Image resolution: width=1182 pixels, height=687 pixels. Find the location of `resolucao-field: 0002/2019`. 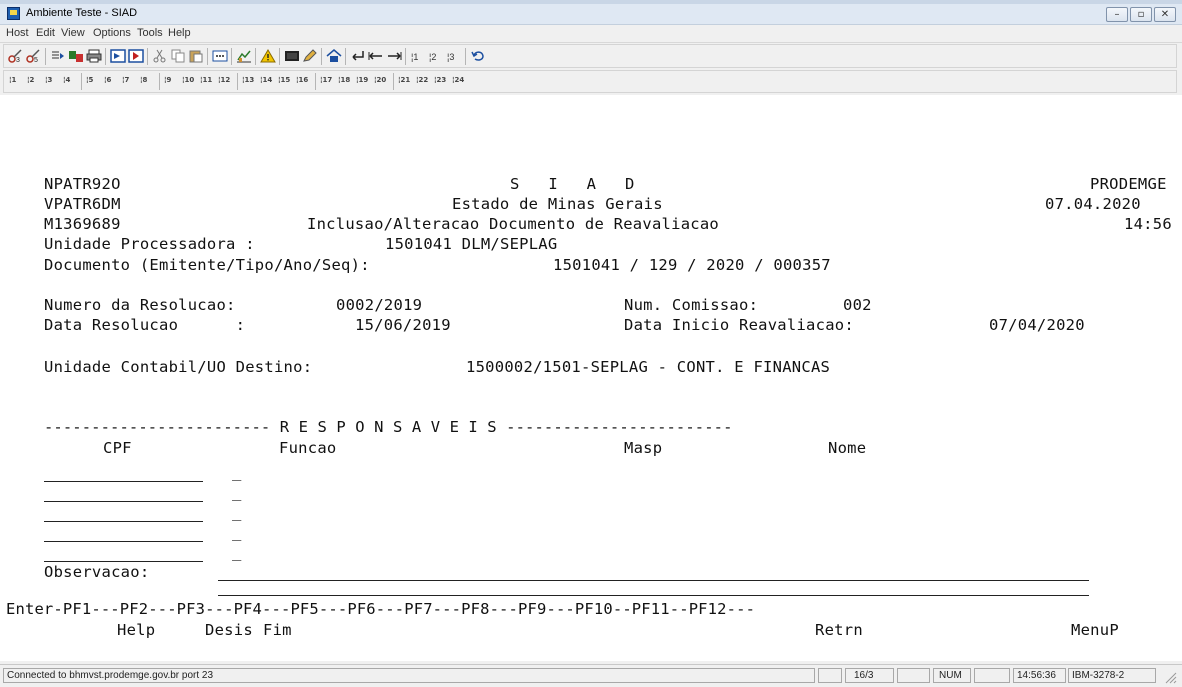

resolucao-field: 0002/2019 is located at coordinates (379, 305).